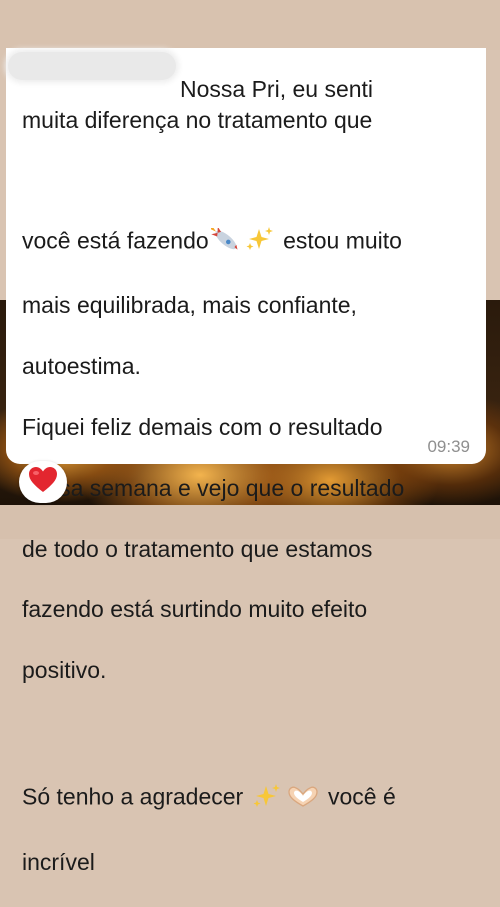 This screenshot has height=907, width=500. I want to click on message-line: mais equilibrada, mais confiante,, so click(189, 305).